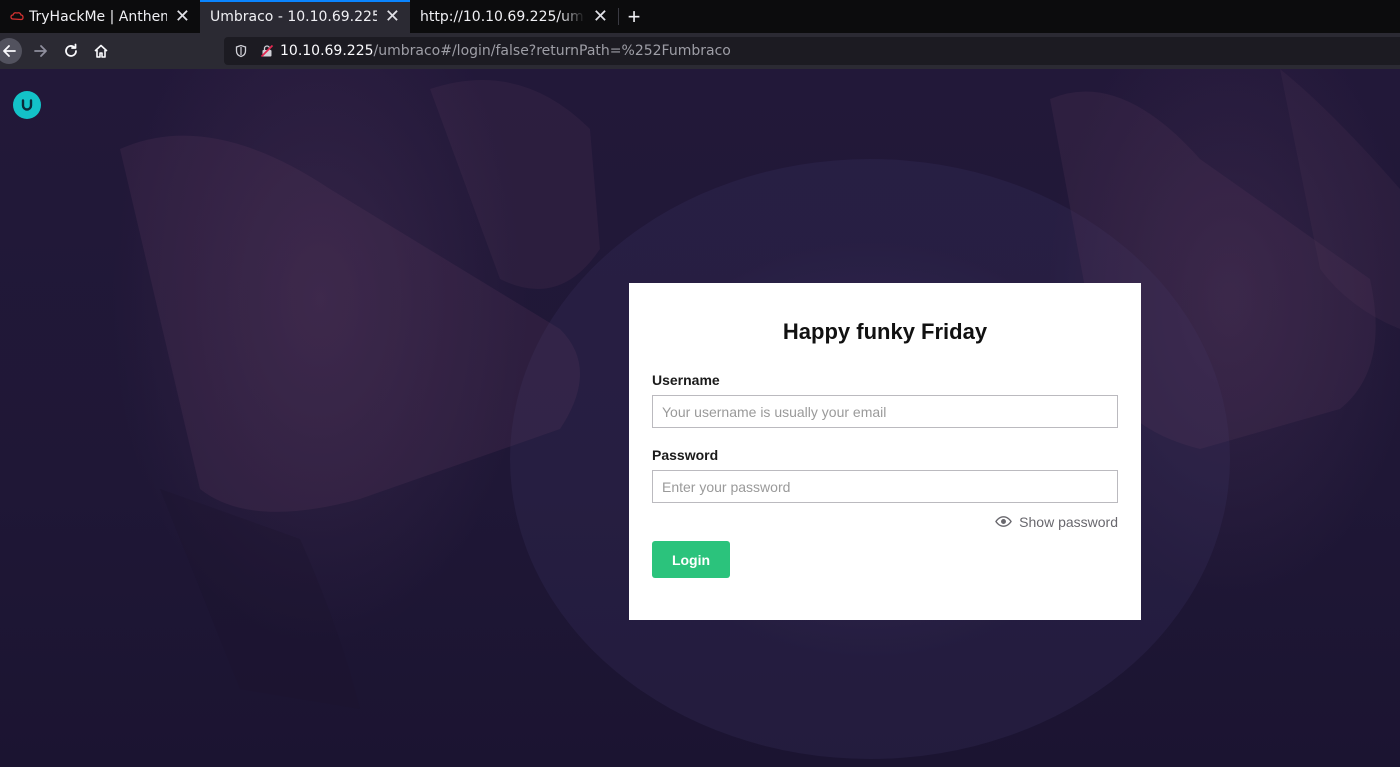  I want to click on tab-title: Umbraco - 10.10.69.225, so click(293, 16).